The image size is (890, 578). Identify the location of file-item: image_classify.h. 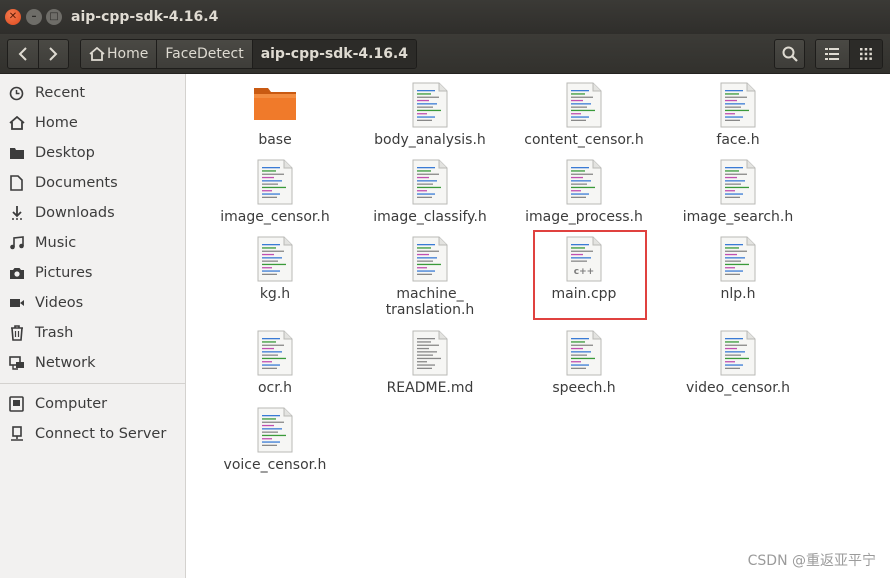
(430, 192).